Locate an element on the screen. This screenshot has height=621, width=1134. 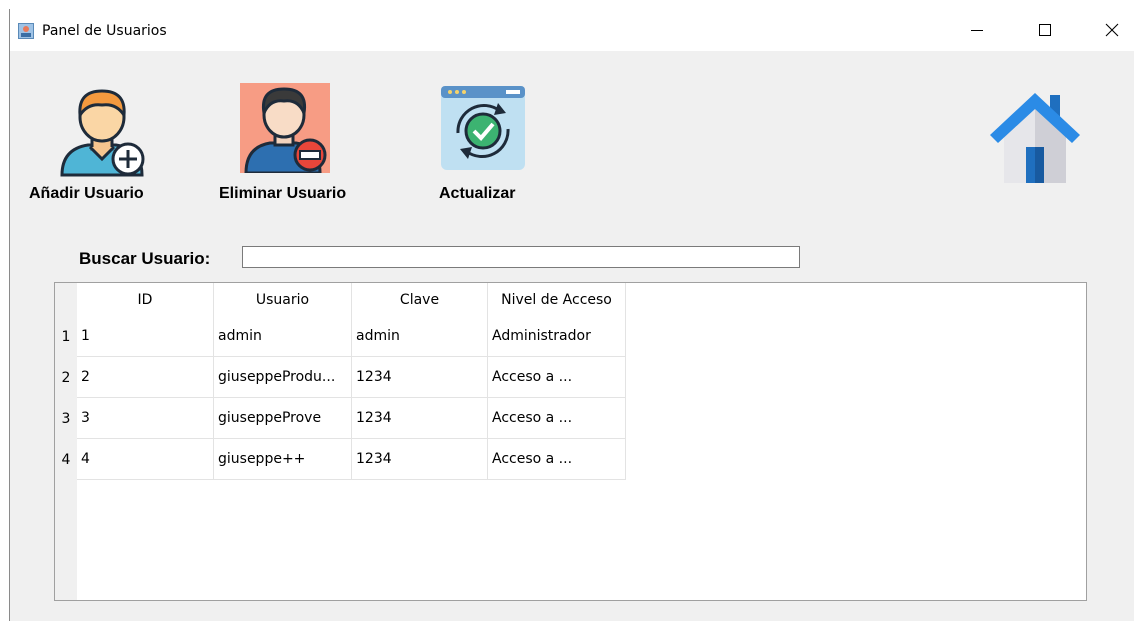
window-title: Panel de Usuarios is located at coordinates (104, 31).